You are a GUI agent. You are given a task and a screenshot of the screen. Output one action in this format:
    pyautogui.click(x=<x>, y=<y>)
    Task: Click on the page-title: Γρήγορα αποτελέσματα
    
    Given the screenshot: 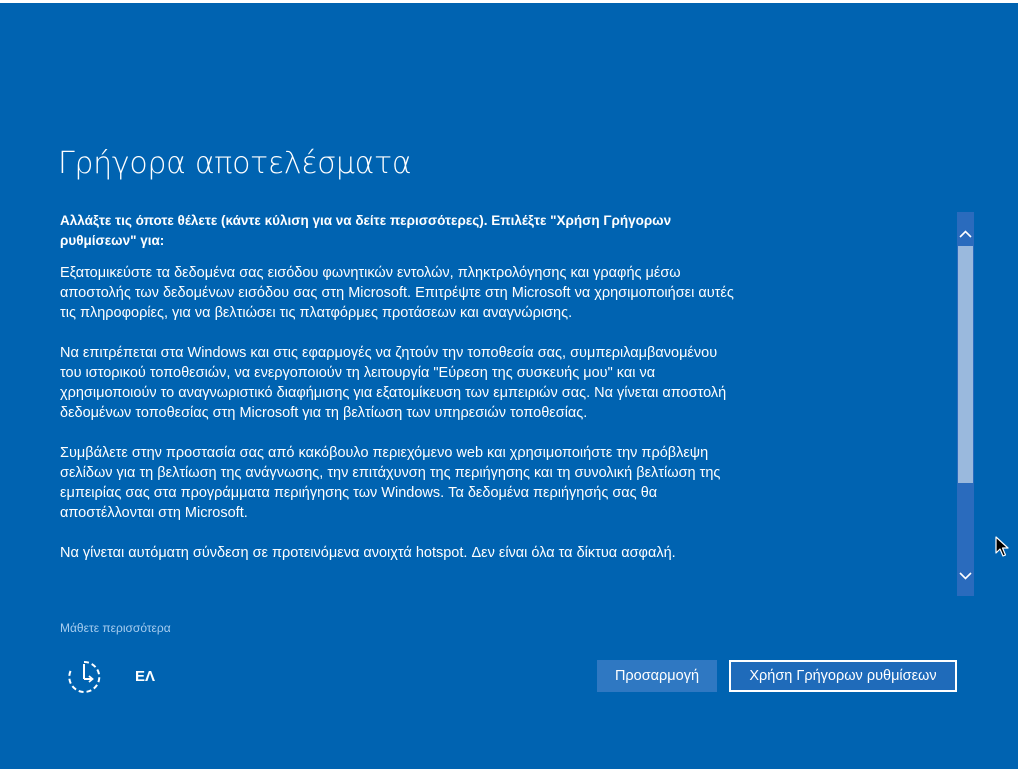 What is the action you would take?
    pyautogui.click(x=235, y=163)
    